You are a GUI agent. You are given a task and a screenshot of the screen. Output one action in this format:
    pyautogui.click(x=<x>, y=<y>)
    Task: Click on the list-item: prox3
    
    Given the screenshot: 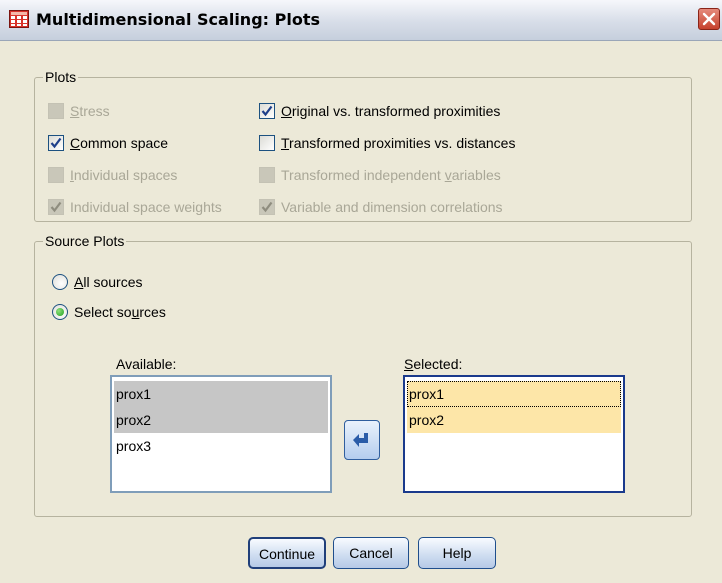 What is the action you would take?
    pyautogui.click(x=221, y=446)
    